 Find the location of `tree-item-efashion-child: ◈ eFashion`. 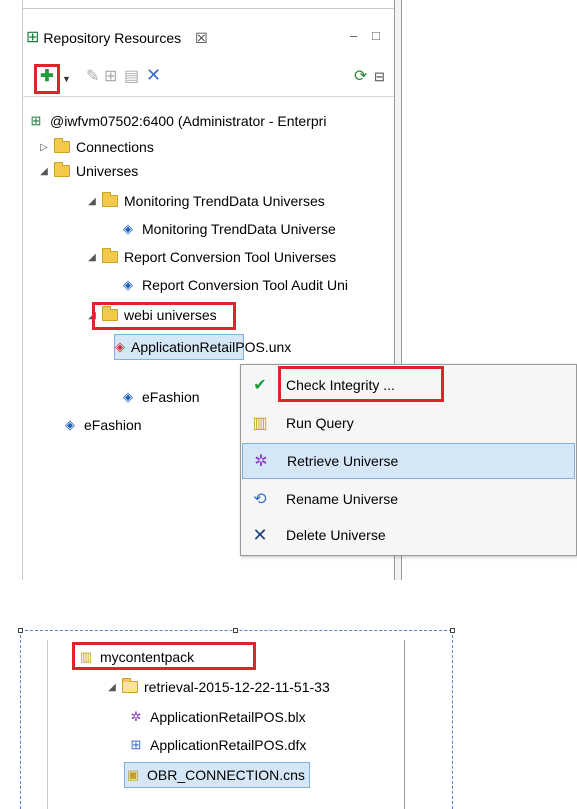

tree-item-efashion-child: ◈ eFashion is located at coordinates (160, 397).